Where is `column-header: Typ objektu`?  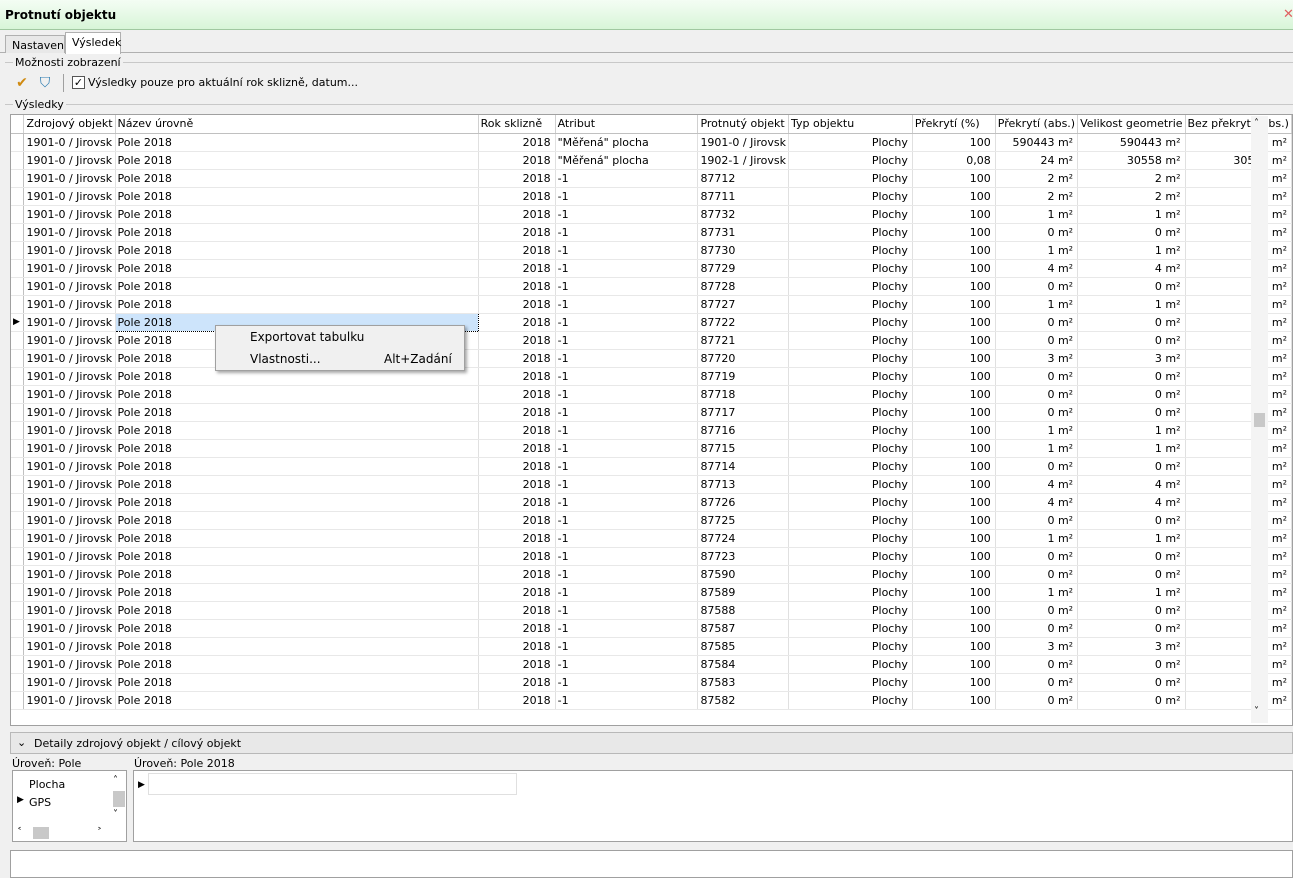 column-header: Typ objektu is located at coordinates (850, 124).